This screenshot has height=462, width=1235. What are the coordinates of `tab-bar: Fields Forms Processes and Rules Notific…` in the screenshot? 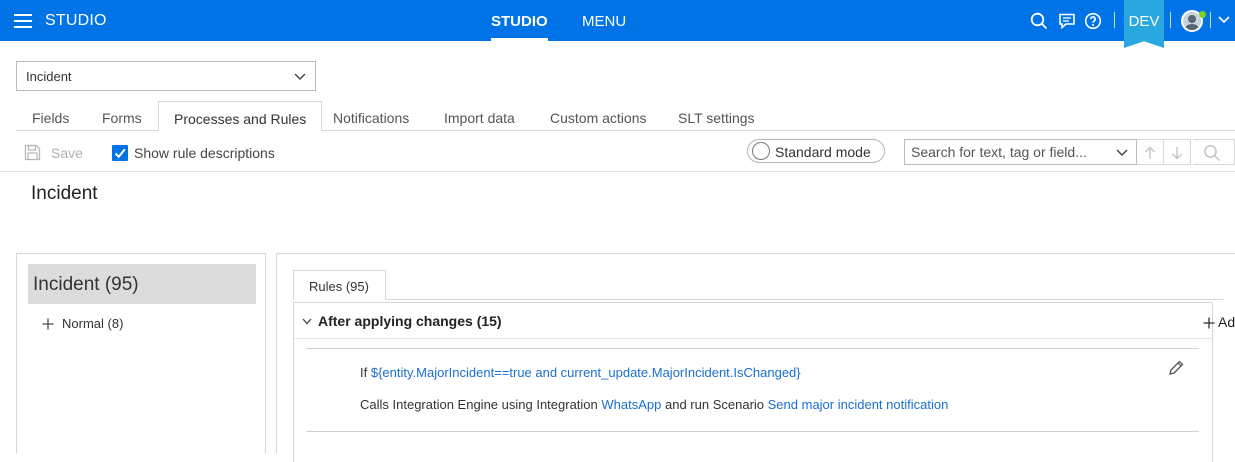 It's located at (625, 116).